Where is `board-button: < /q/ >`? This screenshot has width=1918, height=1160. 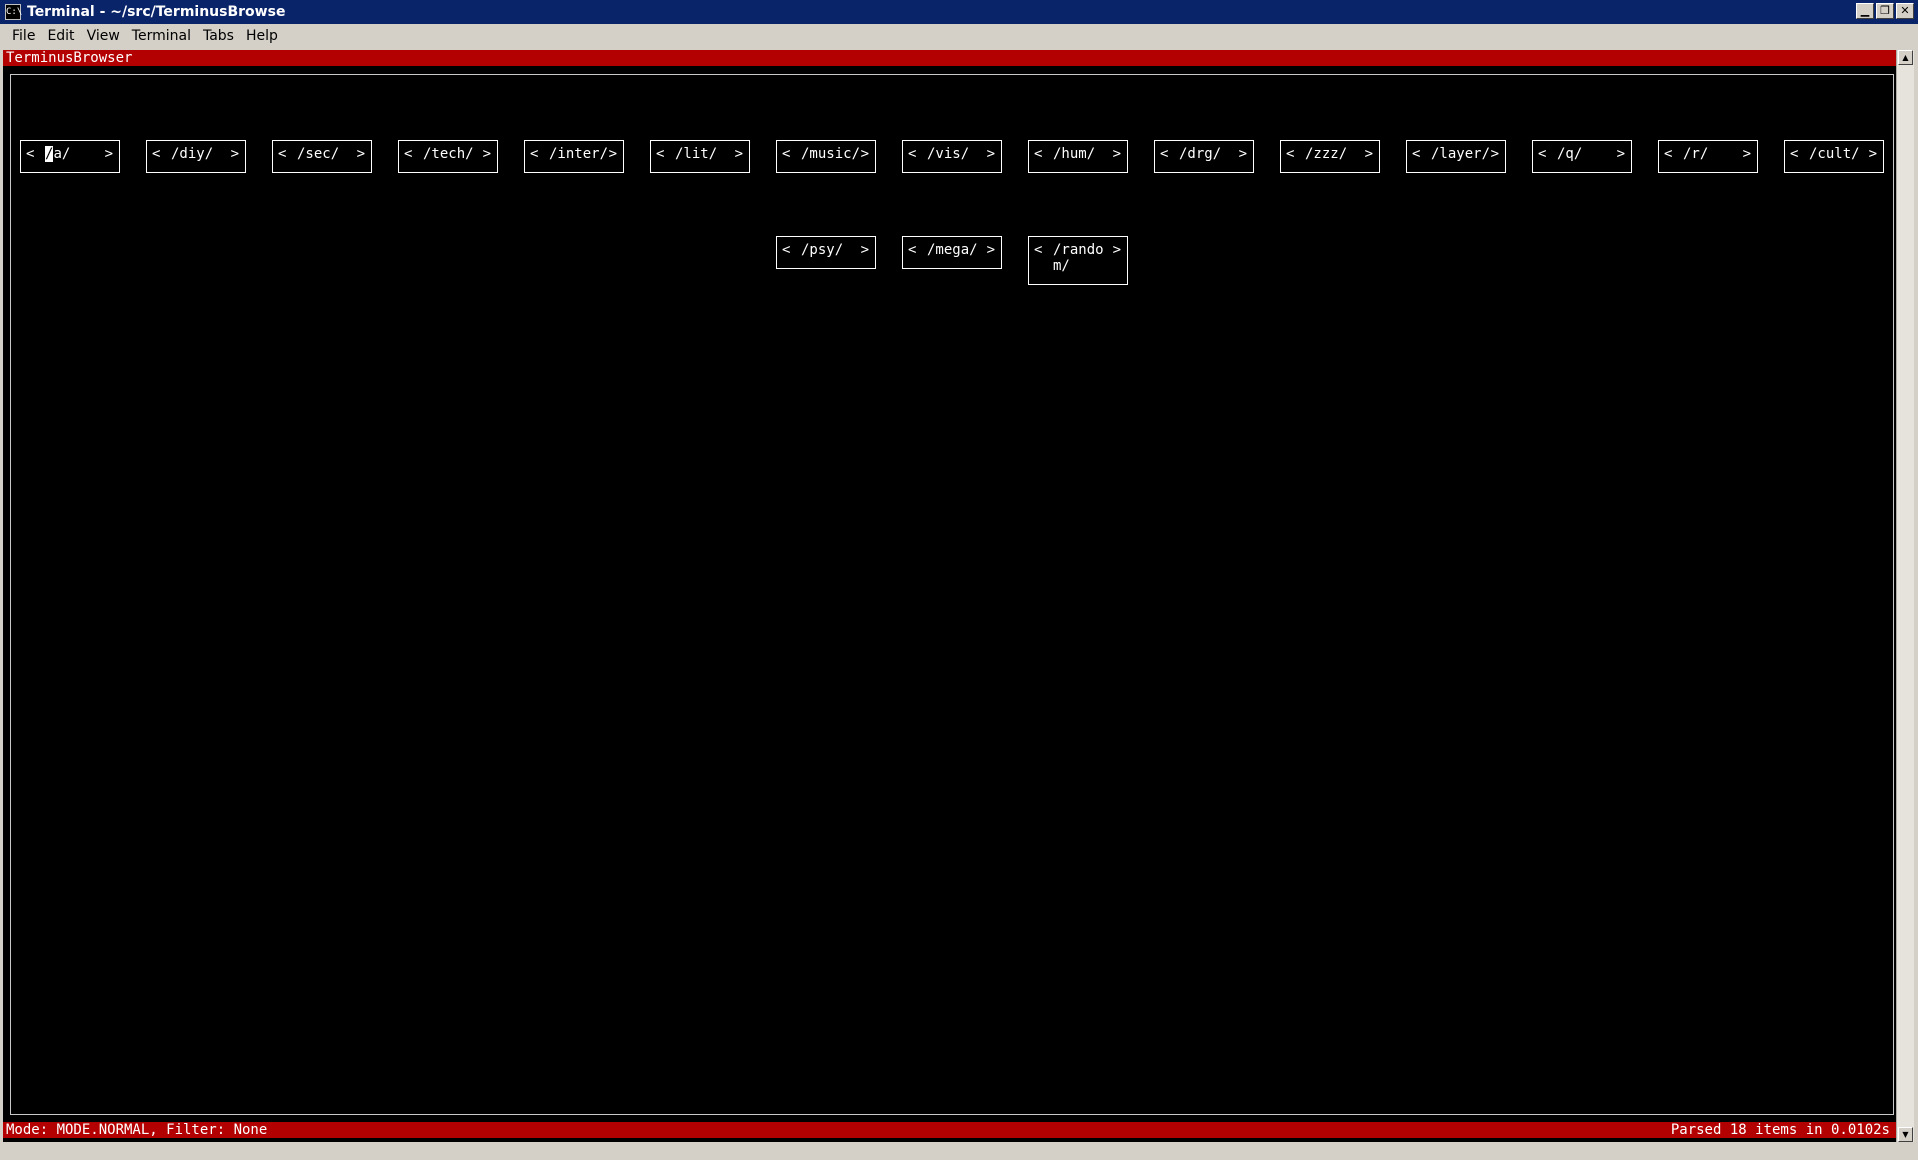 board-button: < /q/ > is located at coordinates (1582, 156).